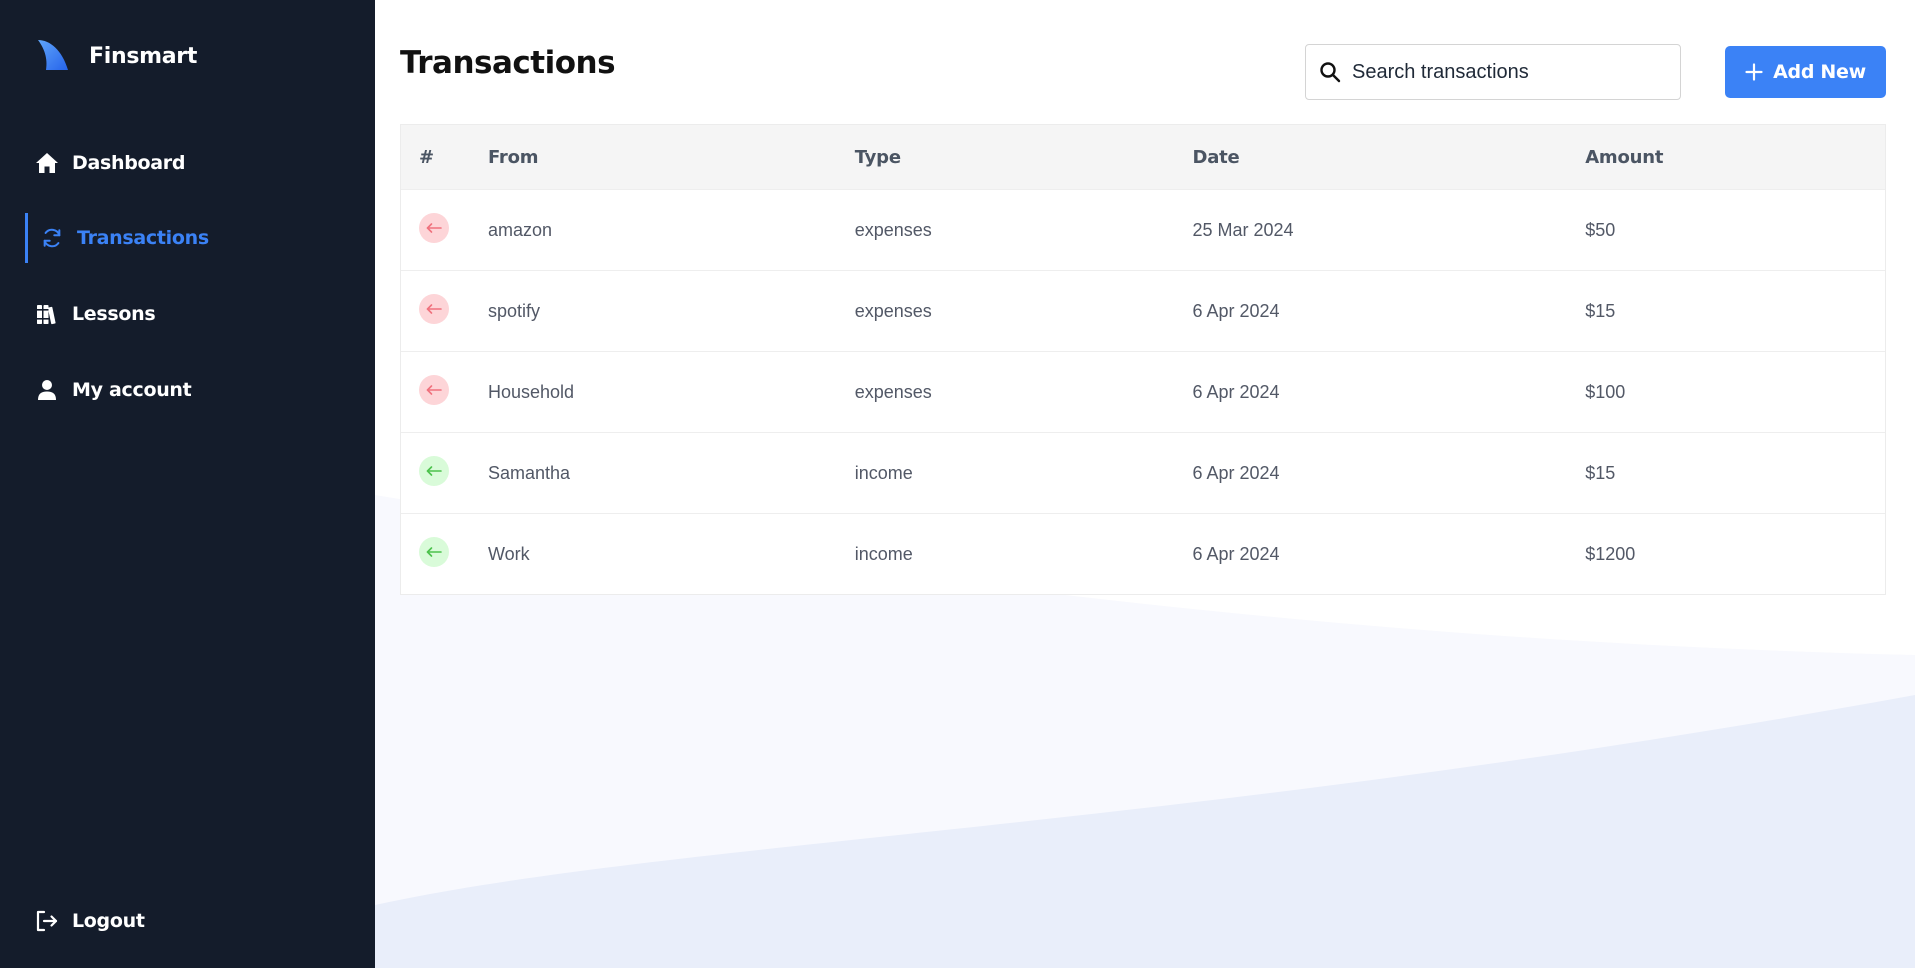  Describe the element at coordinates (1735, 157) in the screenshot. I see `column-header-amount: Amount` at that location.